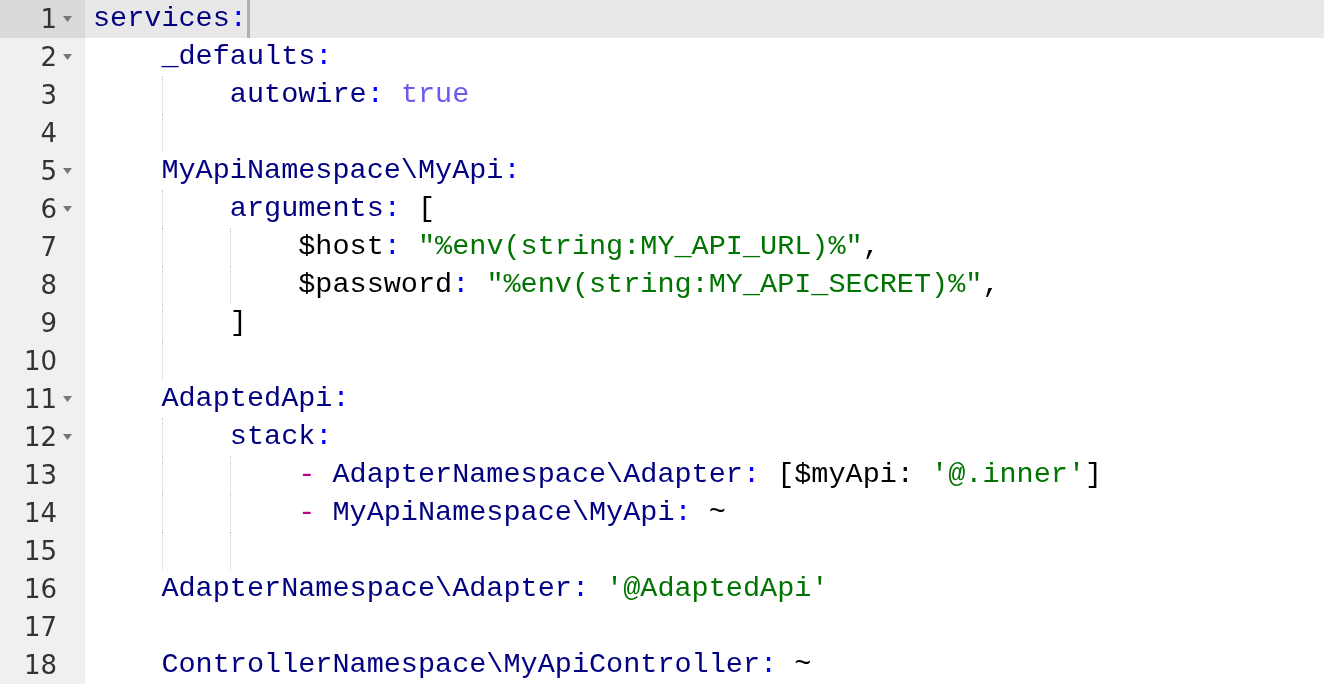  I want to click on code-line: autowire: true, so click(349, 95).